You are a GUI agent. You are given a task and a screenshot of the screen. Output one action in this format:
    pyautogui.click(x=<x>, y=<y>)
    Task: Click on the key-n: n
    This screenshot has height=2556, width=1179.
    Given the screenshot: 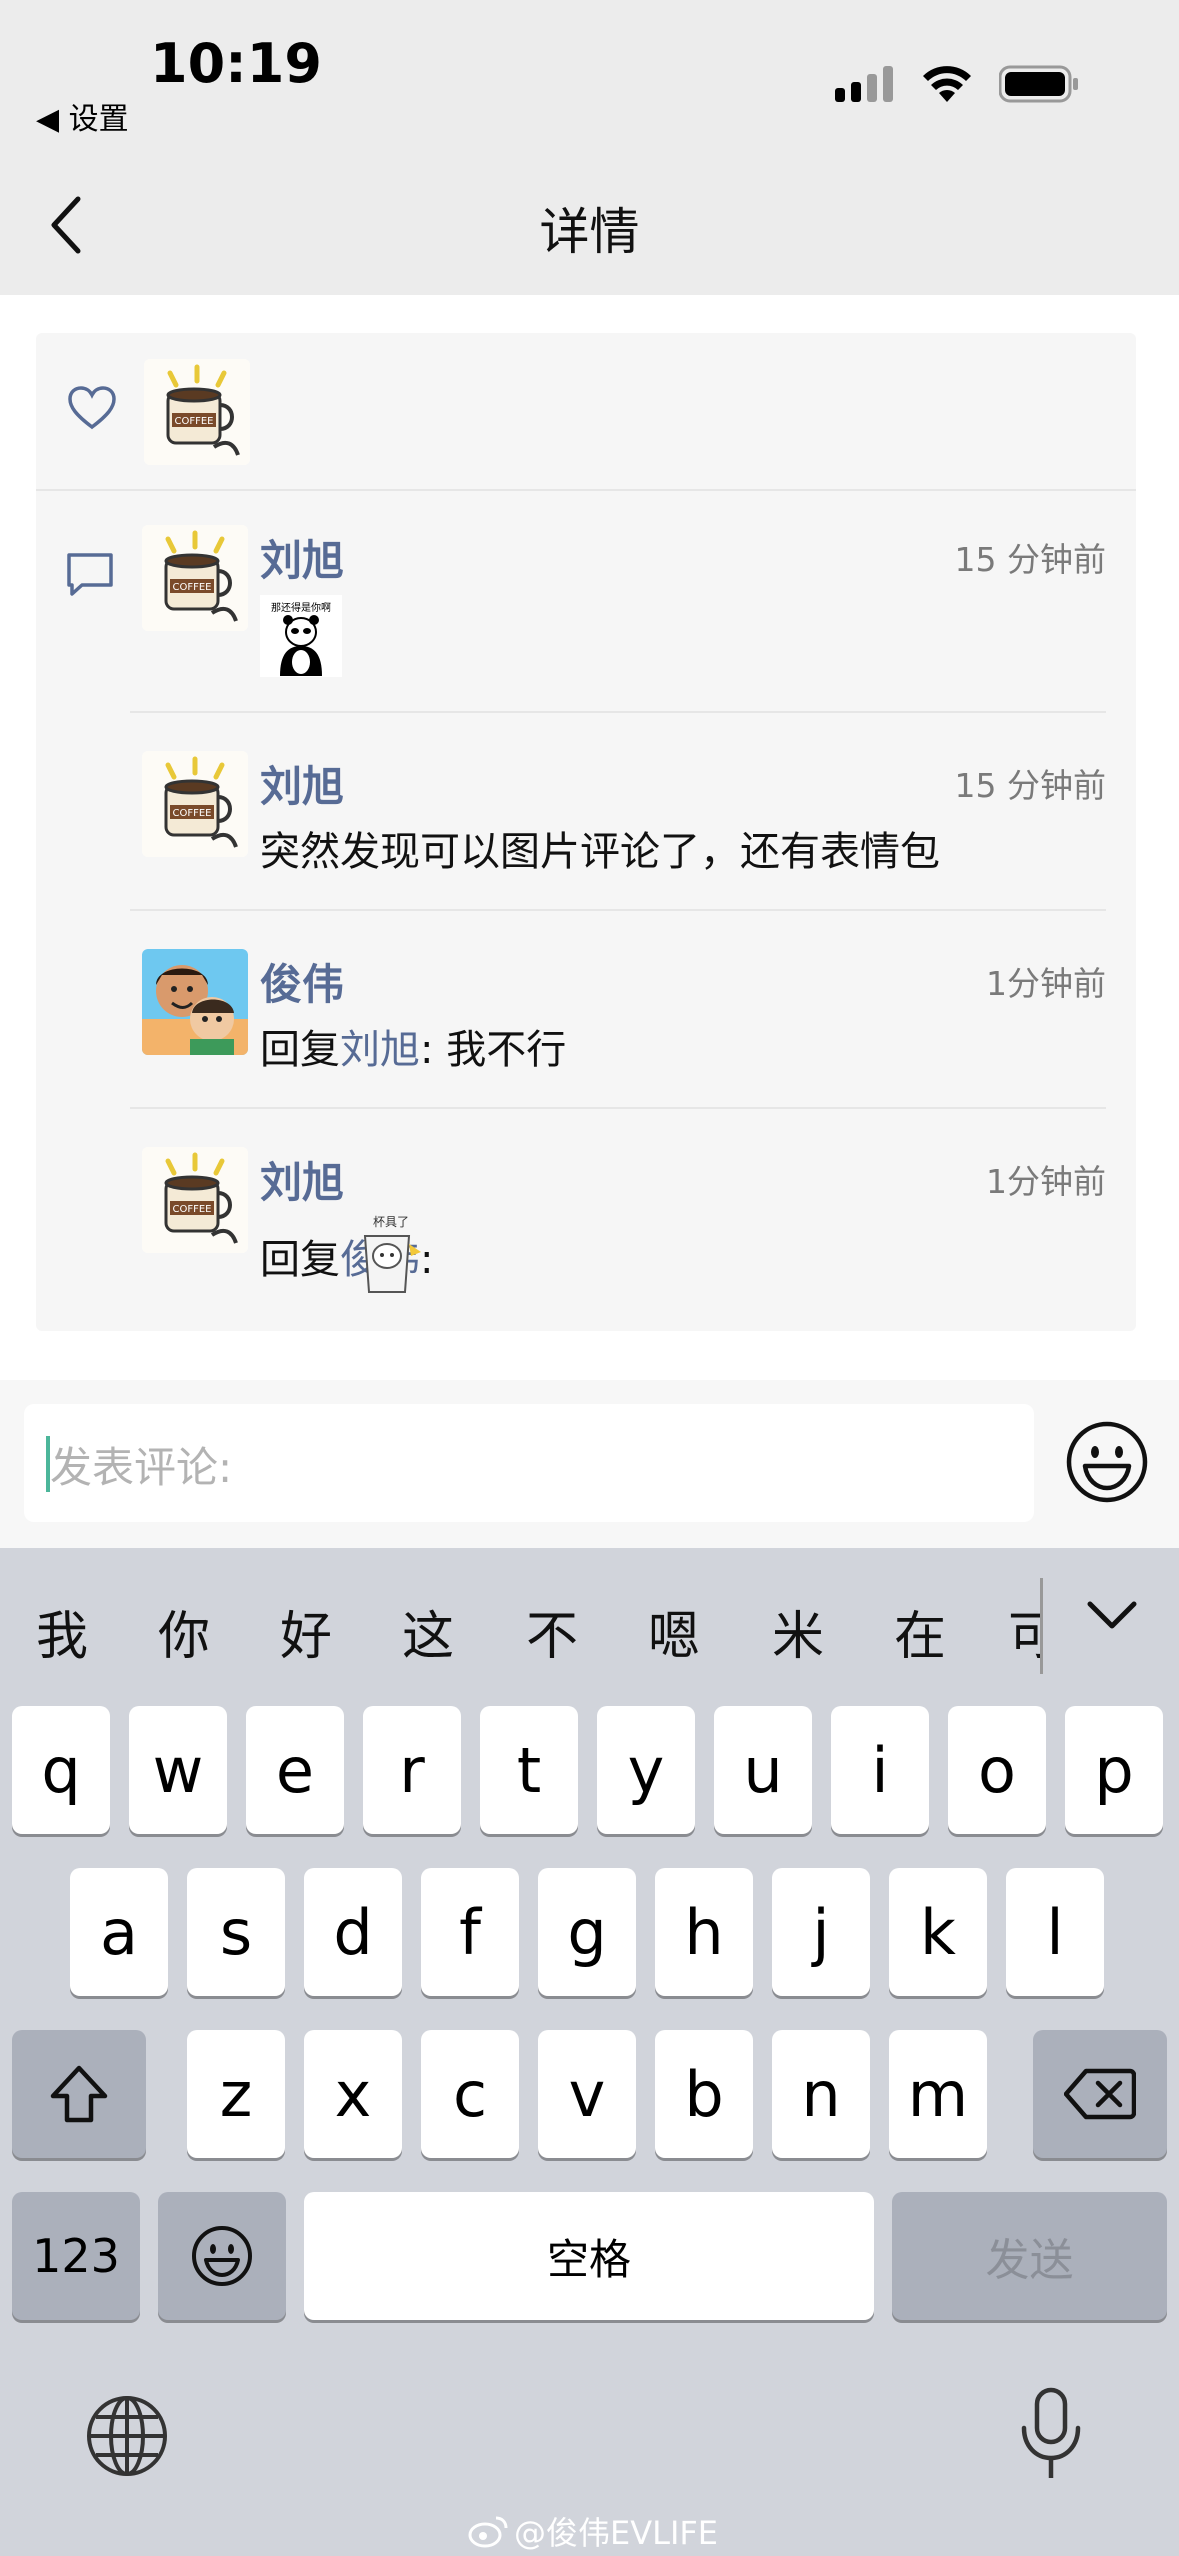 What is the action you would take?
    pyautogui.click(x=821, y=2094)
    